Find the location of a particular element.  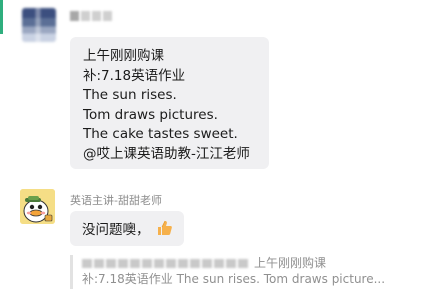

quoted-line: 上午刚刚购课 is located at coordinates (290, 263).